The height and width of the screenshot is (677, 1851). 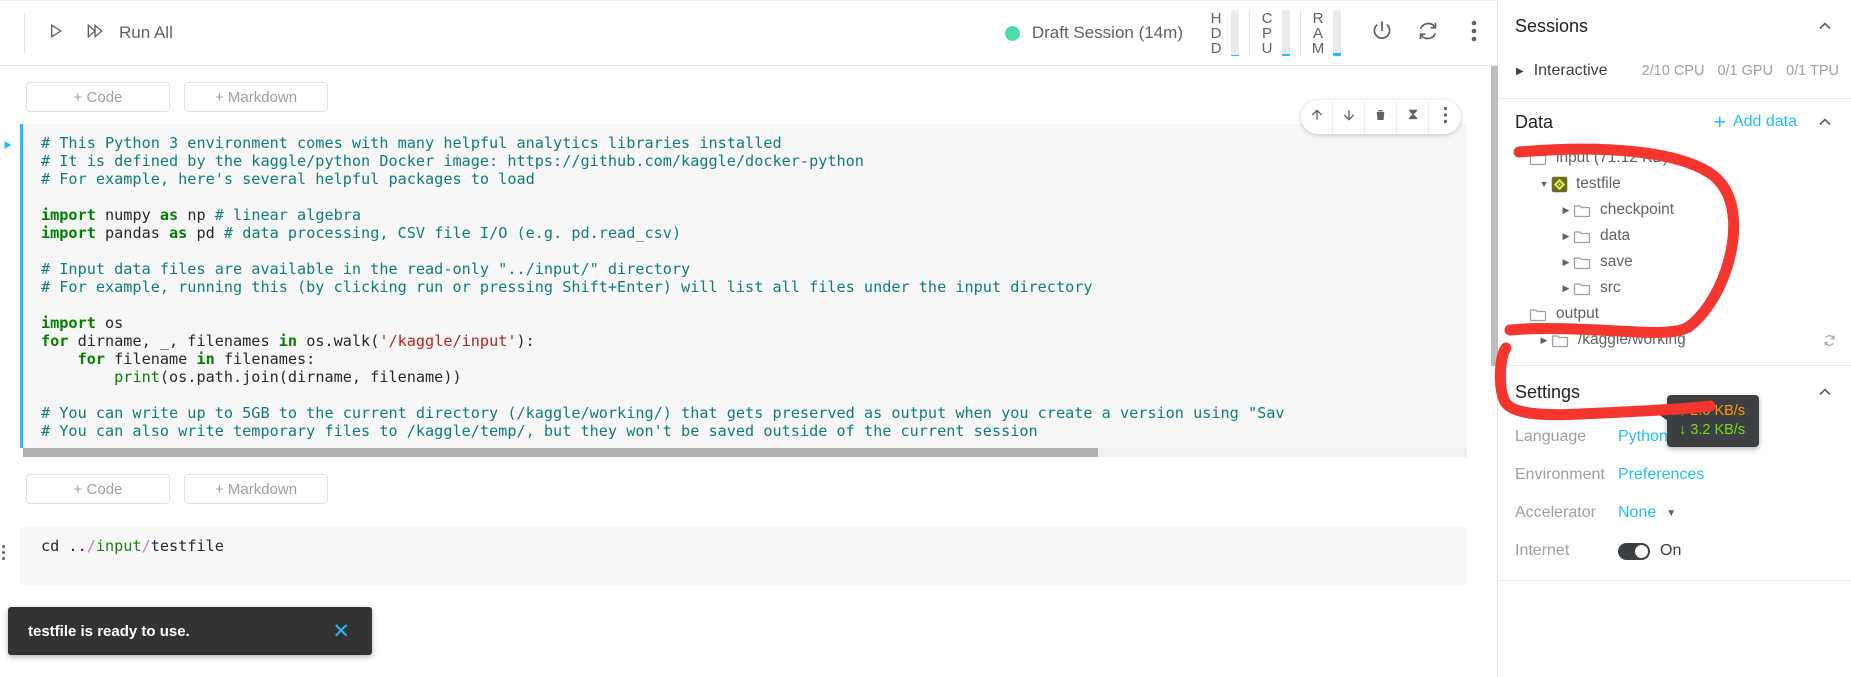 What do you see at coordinates (1286, 33) in the screenshot?
I see `meter-cpu-bar` at bounding box center [1286, 33].